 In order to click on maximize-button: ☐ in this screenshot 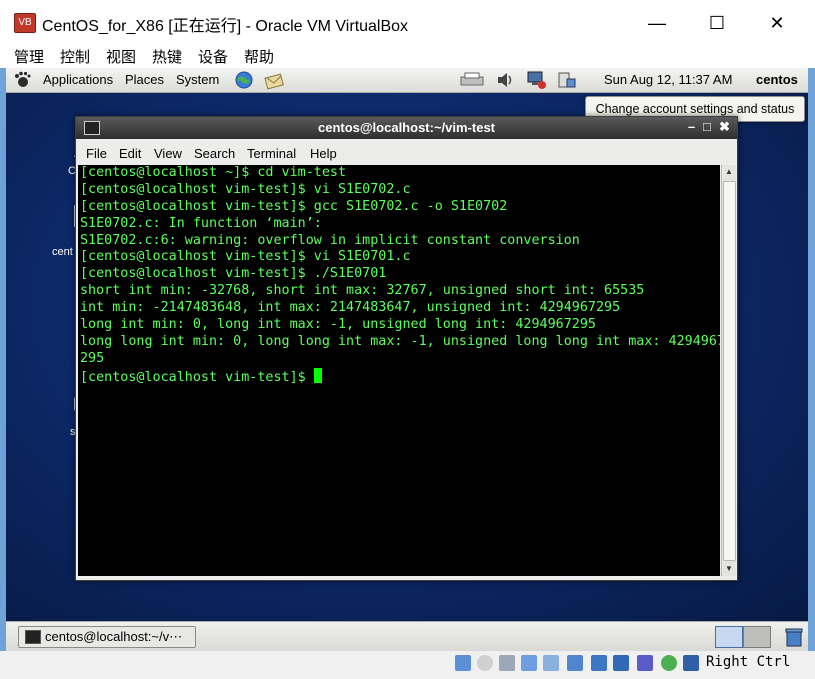, I will do `click(717, 23)`.